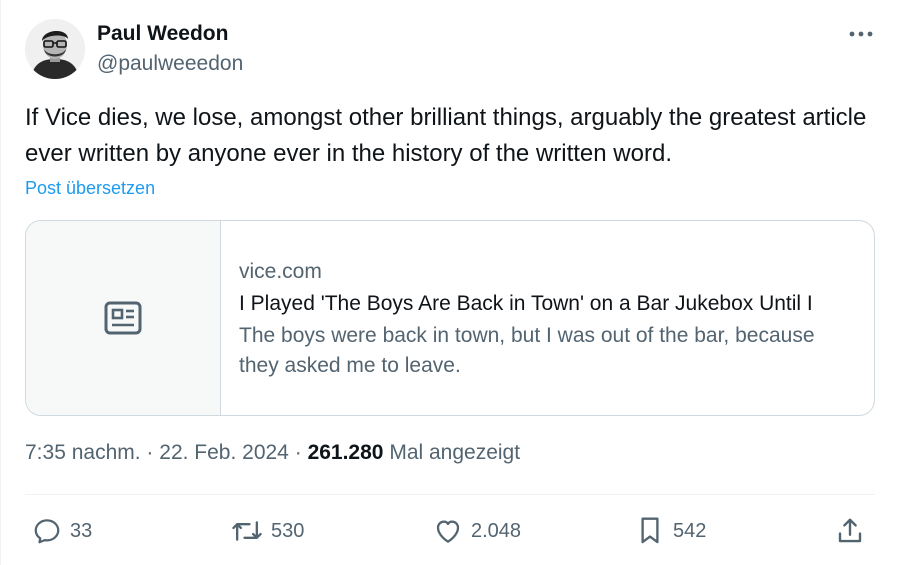  Describe the element at coordinates (450, 49) in the screenshot. I see `tweet-header: Paul Weedon @paulweeedon` at that location.